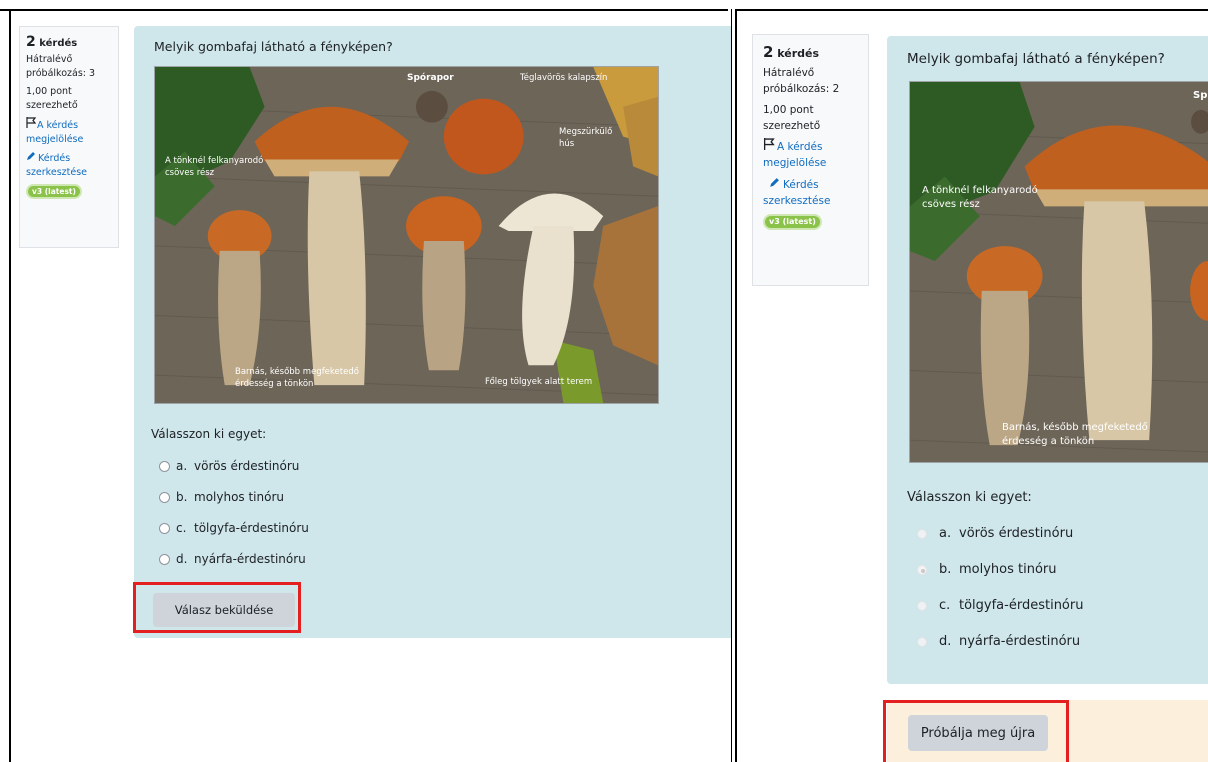 The image size is (1208, 762). What do you see at coordinates (797, 201) in the screenshot?
I see `edit-question-label-2: szerkesztése` at bounding box center [797, 201].